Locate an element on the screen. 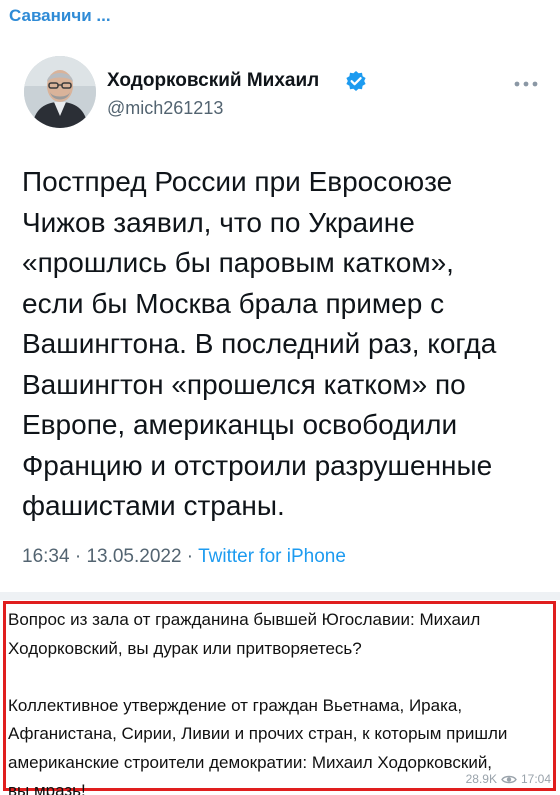 The image size is (560, 795). tweet-source-link: Twitter for iPhone is located at coordinates (272, 556).